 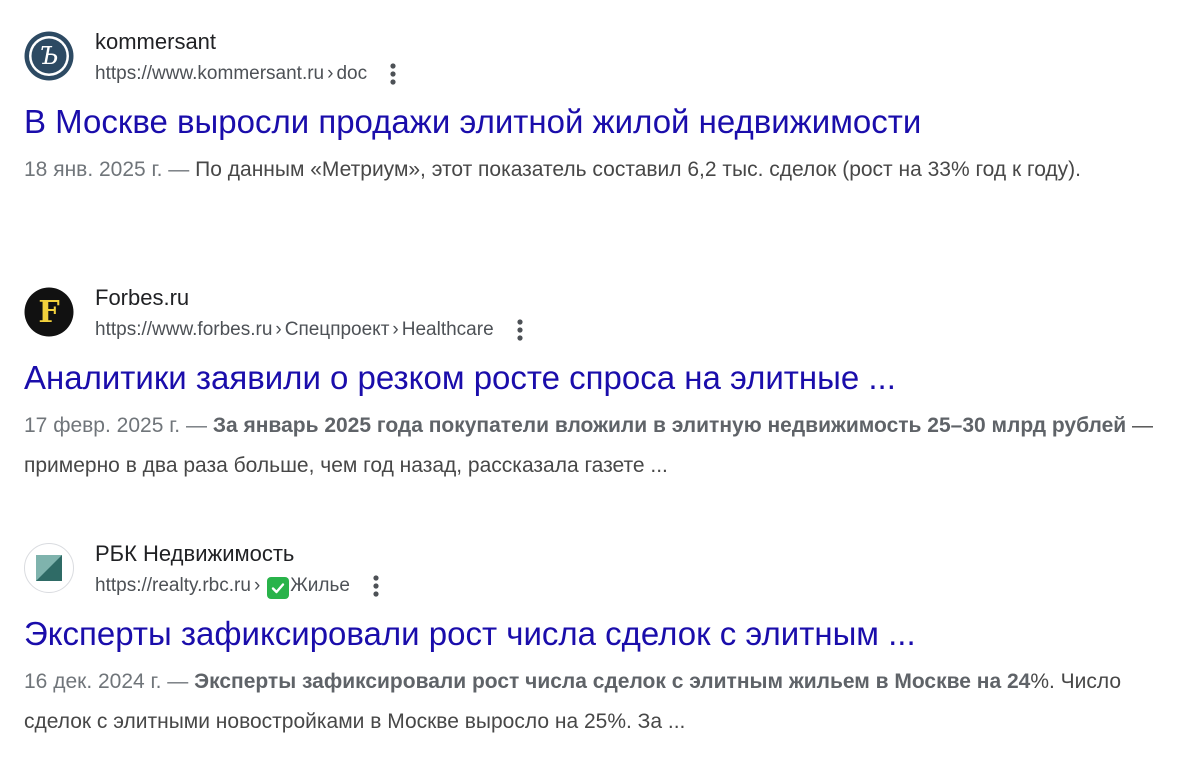 What do you see at coordinates (352, 73) in the screenshot?
I see `breadcrumb: doc` at bounding box center [352, 73].